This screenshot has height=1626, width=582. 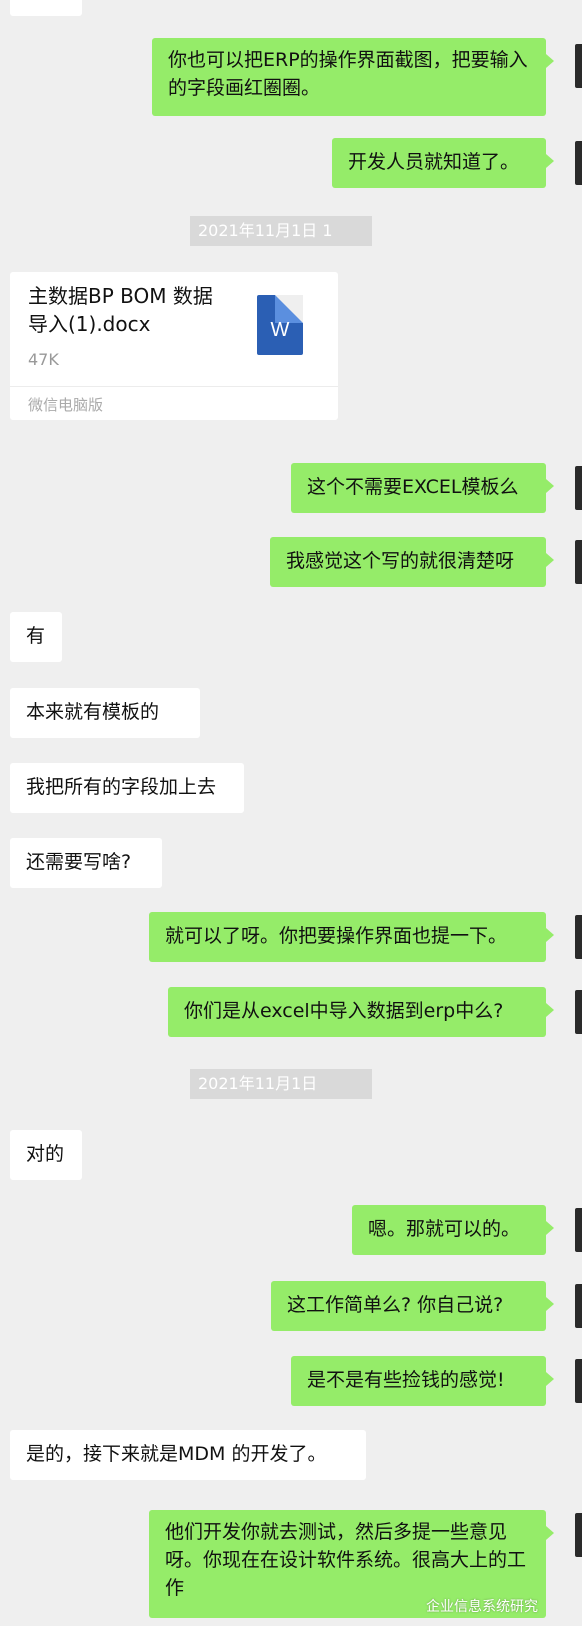 What do you see at coordinates (105, 713) in the screenshot?
I see `chat-message-received: 本来就有模板的` at bounding box center [105, 713].